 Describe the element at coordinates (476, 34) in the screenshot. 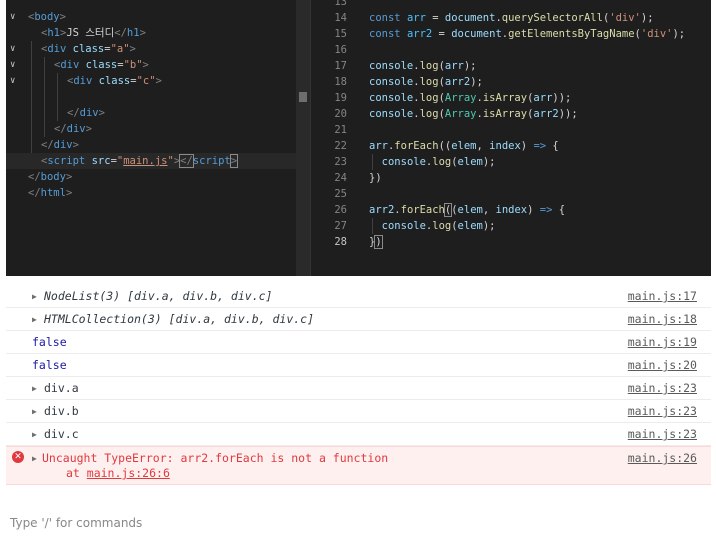

I see `code-token: document` at that location.